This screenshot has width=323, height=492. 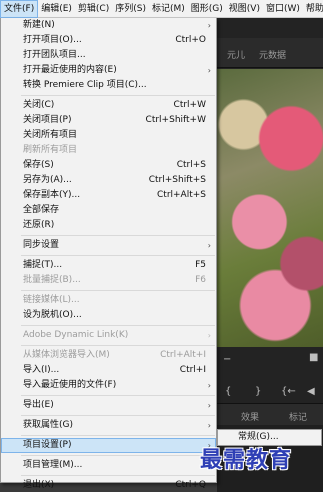 I want to click on menu-window: 窗口(W), so click(x=283, y=9).